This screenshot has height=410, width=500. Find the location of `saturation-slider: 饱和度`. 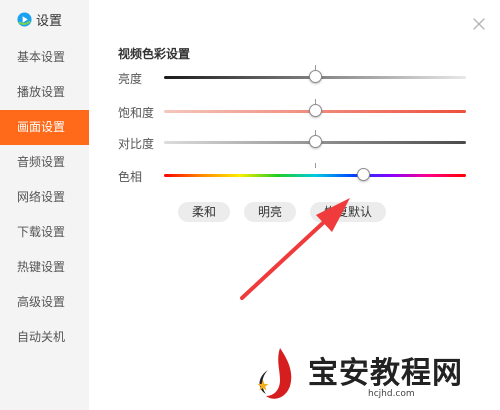

saturation-slider: 饱和度 is located at coordinates (293, 110).